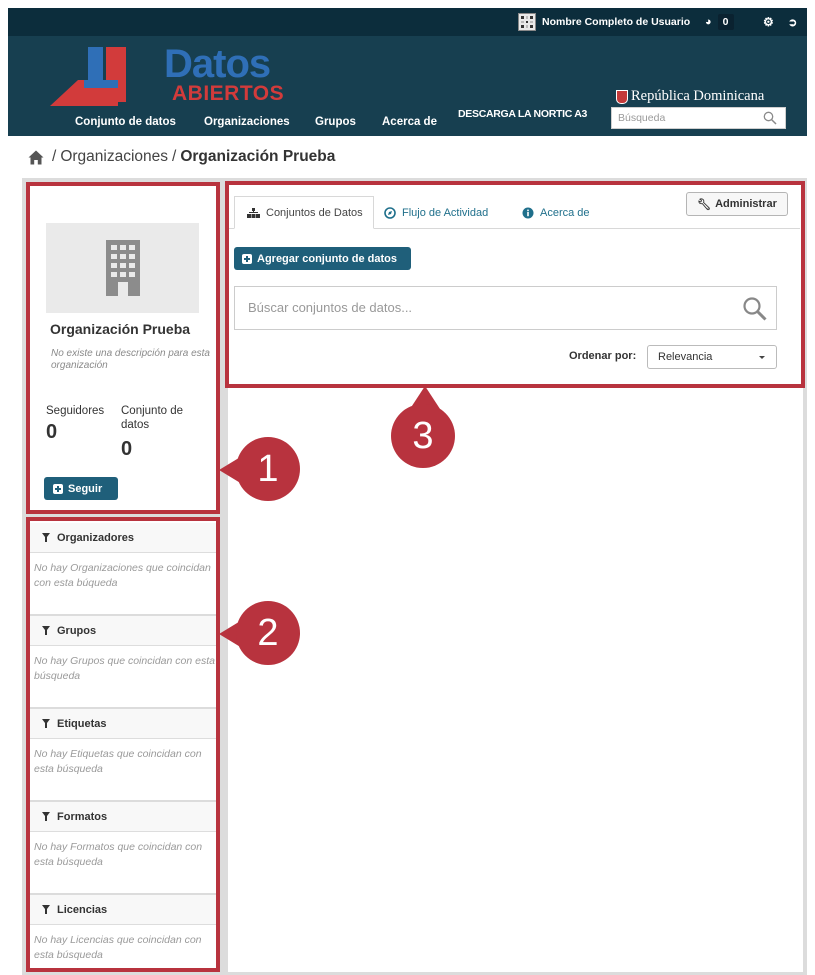  What do you see at coordinates (228, 93) in the screenshot?
I see `logo-subtext: ABIERTOS` at bounding box center [228, 93].